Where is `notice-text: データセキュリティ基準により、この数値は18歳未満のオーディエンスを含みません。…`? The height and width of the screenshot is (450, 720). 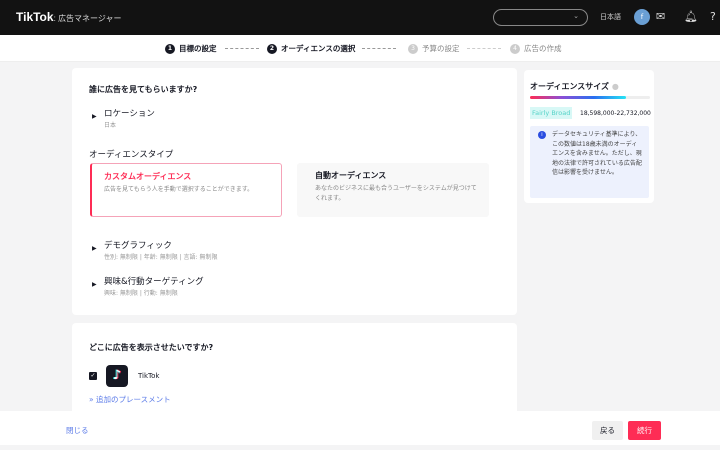 notice-text: データセキュリティ基準により、この数値は18歳未満のオーディエンスを含みません。… is located at coordinates (597, 153).